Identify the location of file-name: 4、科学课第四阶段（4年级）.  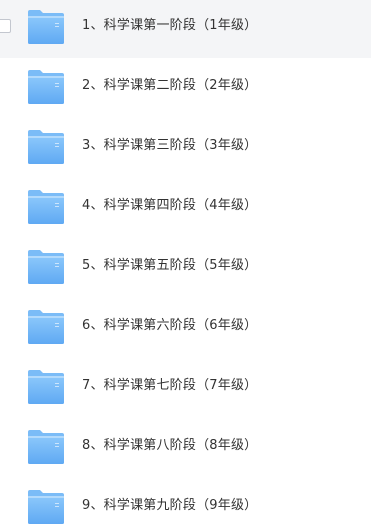
(169, 206).